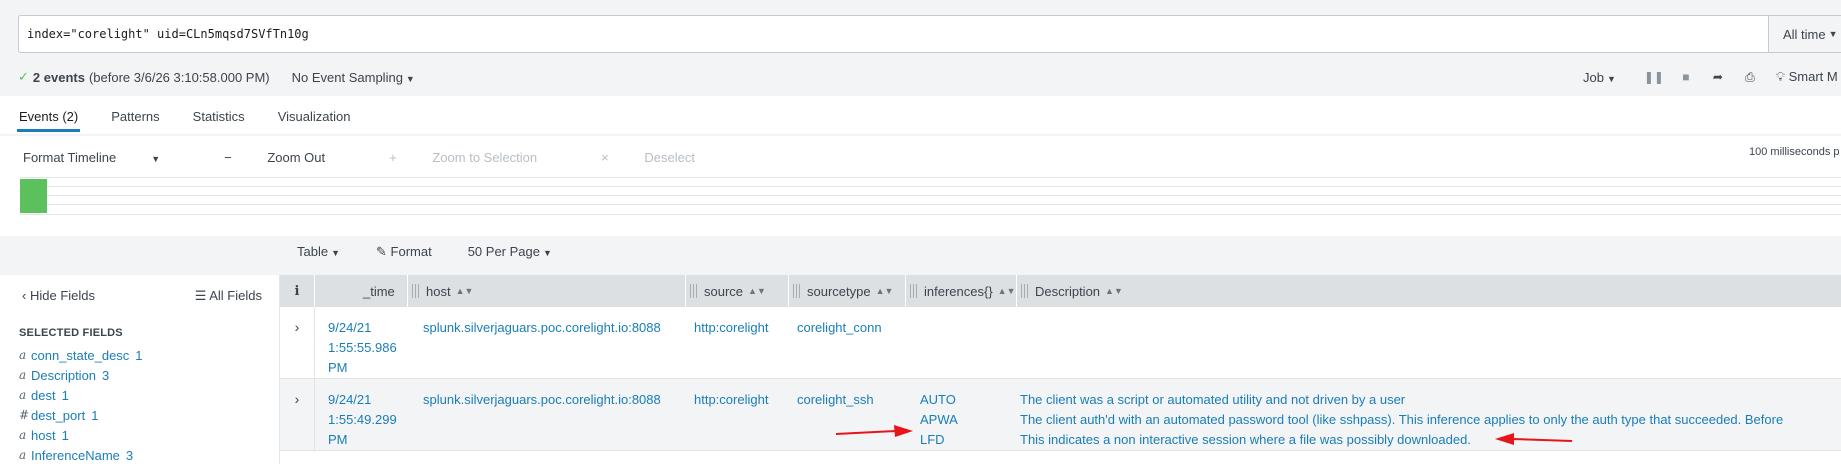  Describe the element at coordinates (107, 157) in the screenshot. I see `format-timeline-dropdown: Format Timeline ▼` at that location.